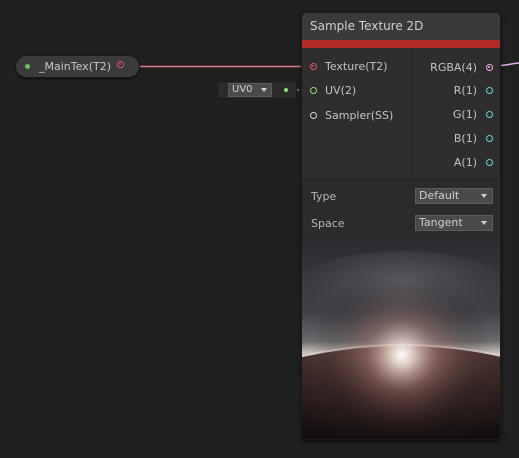 The width and height of the screenshot is (519, 458). I want to click on maintex-property-node: _MainTex(T2), so click(77, 66).